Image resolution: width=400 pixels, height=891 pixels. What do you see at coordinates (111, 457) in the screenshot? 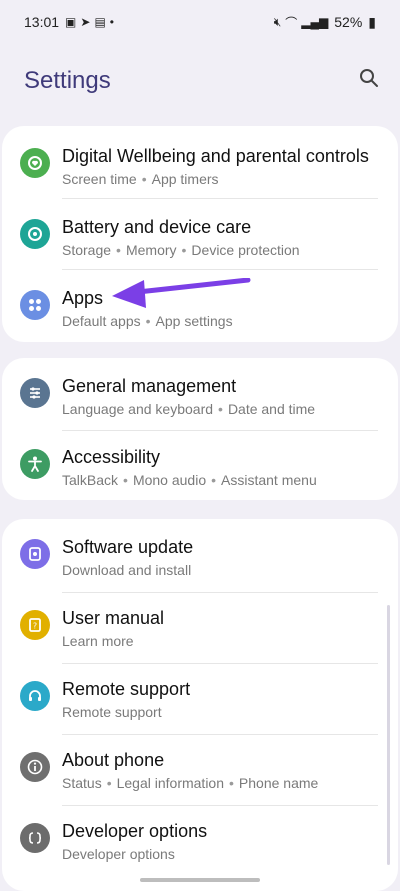
I see `setting-title: Accessibility` at bounding box center [111, 457].